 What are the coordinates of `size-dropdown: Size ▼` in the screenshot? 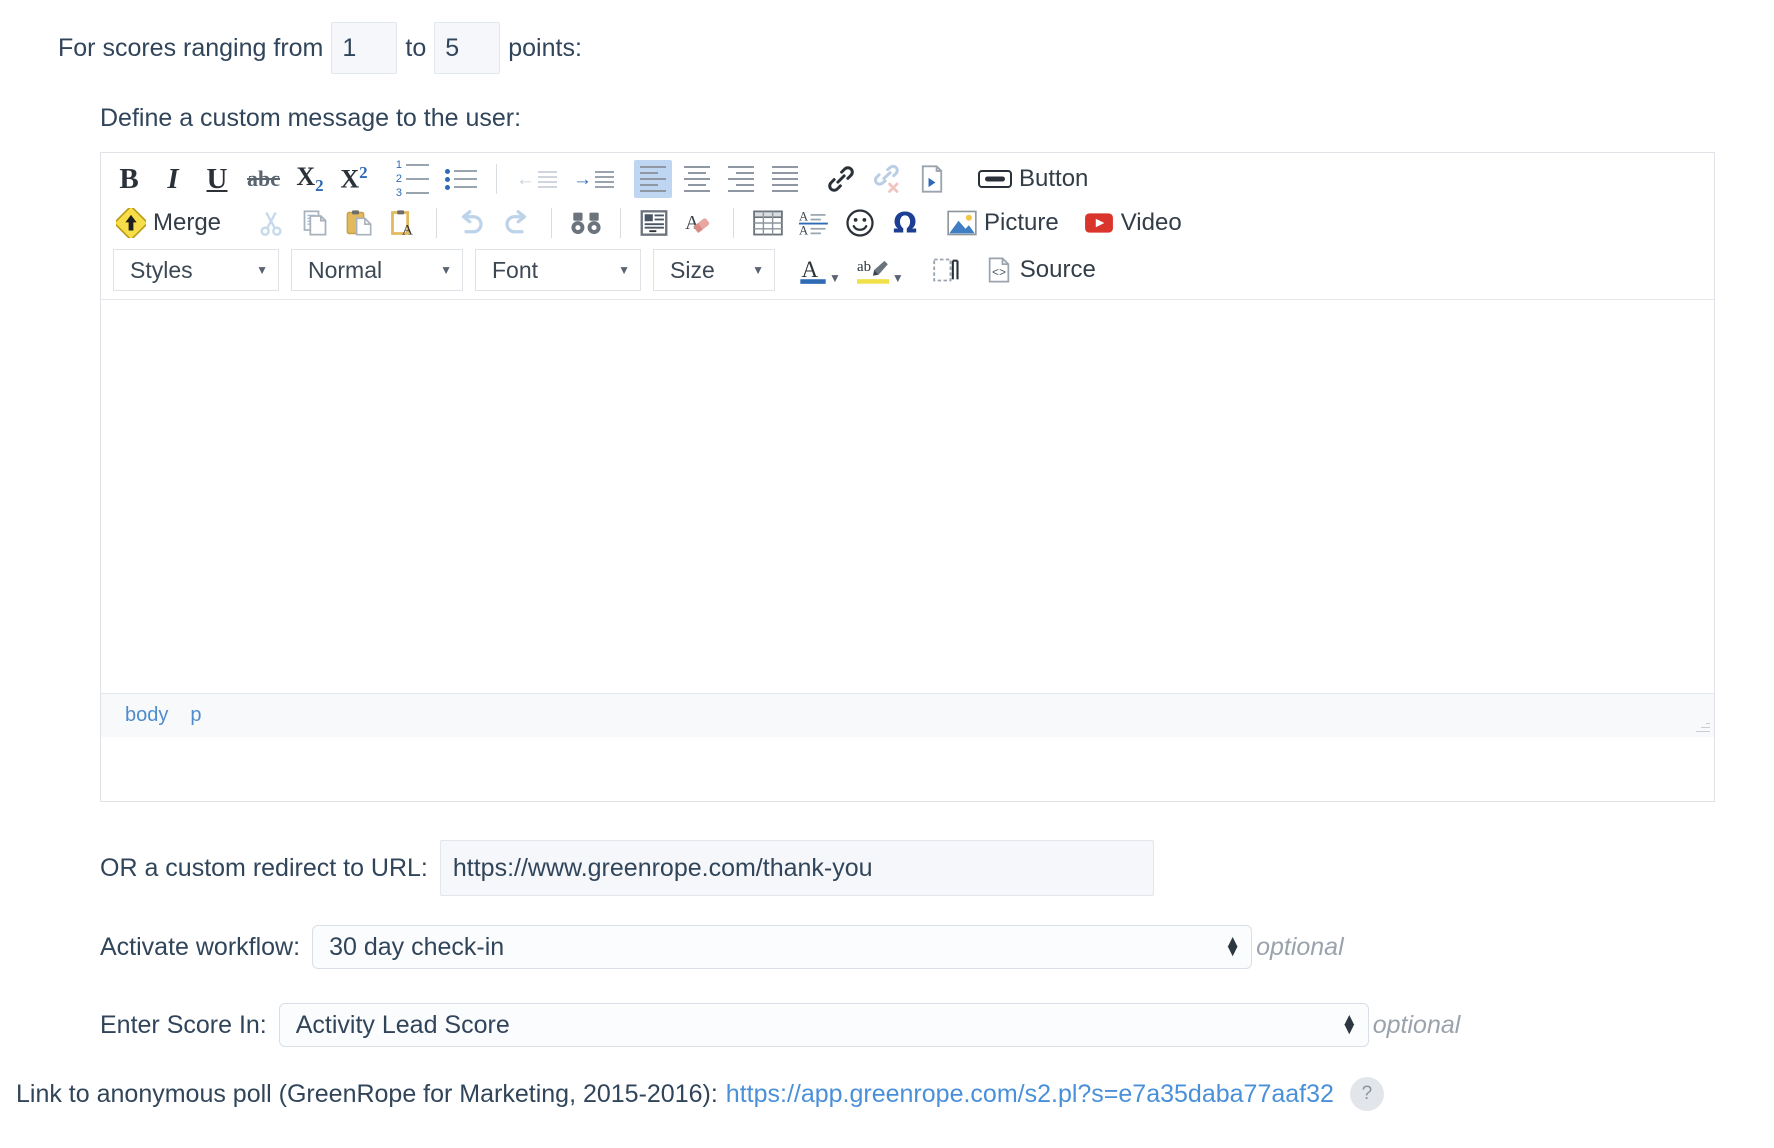 It's located at (714, 270).